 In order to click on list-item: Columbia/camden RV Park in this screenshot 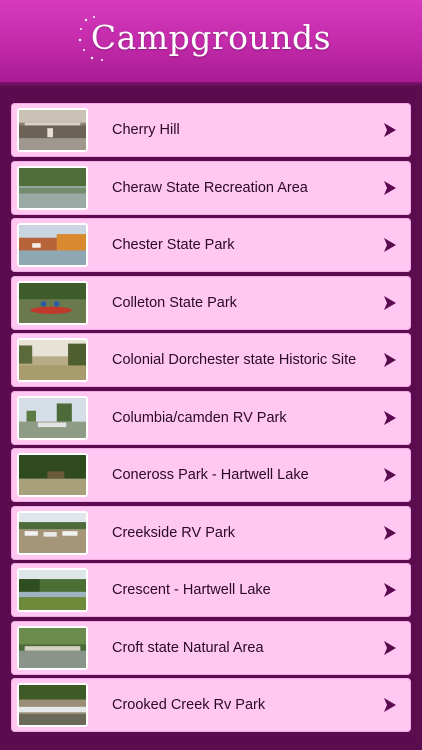, I will do `click(211, 417)`.